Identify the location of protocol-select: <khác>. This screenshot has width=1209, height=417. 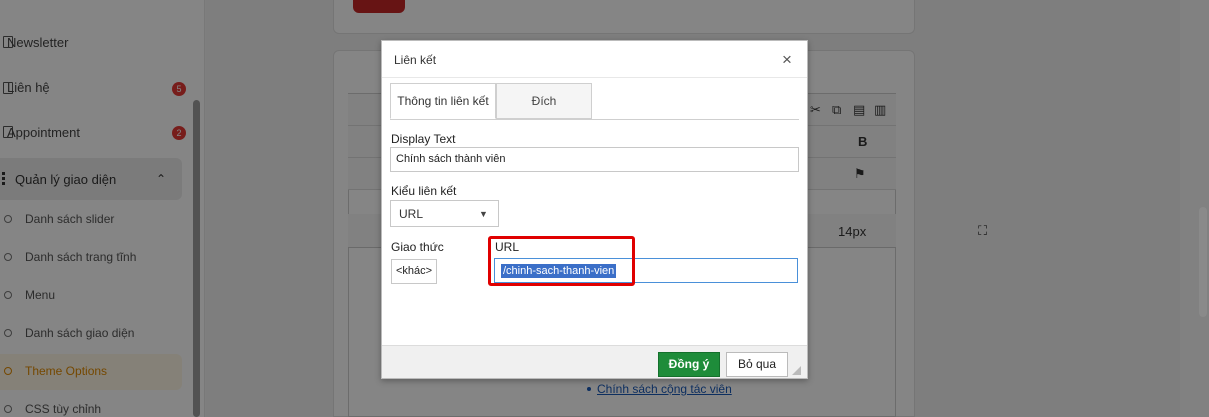
(414, 271).